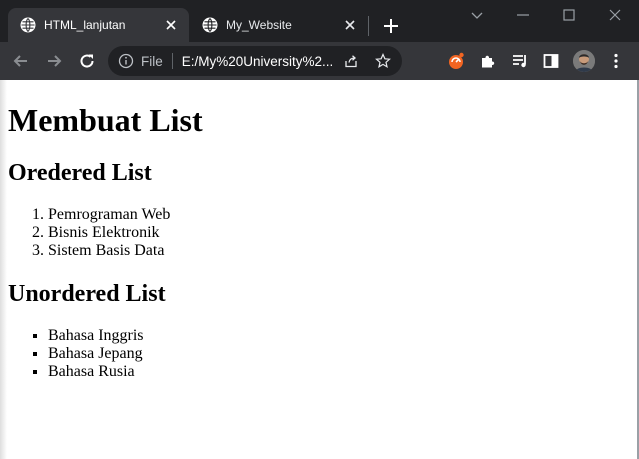  What do you see at coordinates (87, 294) in the screenshot?
I see `unordered-list-heading: Unordered List` at bounding box center [87, 294].